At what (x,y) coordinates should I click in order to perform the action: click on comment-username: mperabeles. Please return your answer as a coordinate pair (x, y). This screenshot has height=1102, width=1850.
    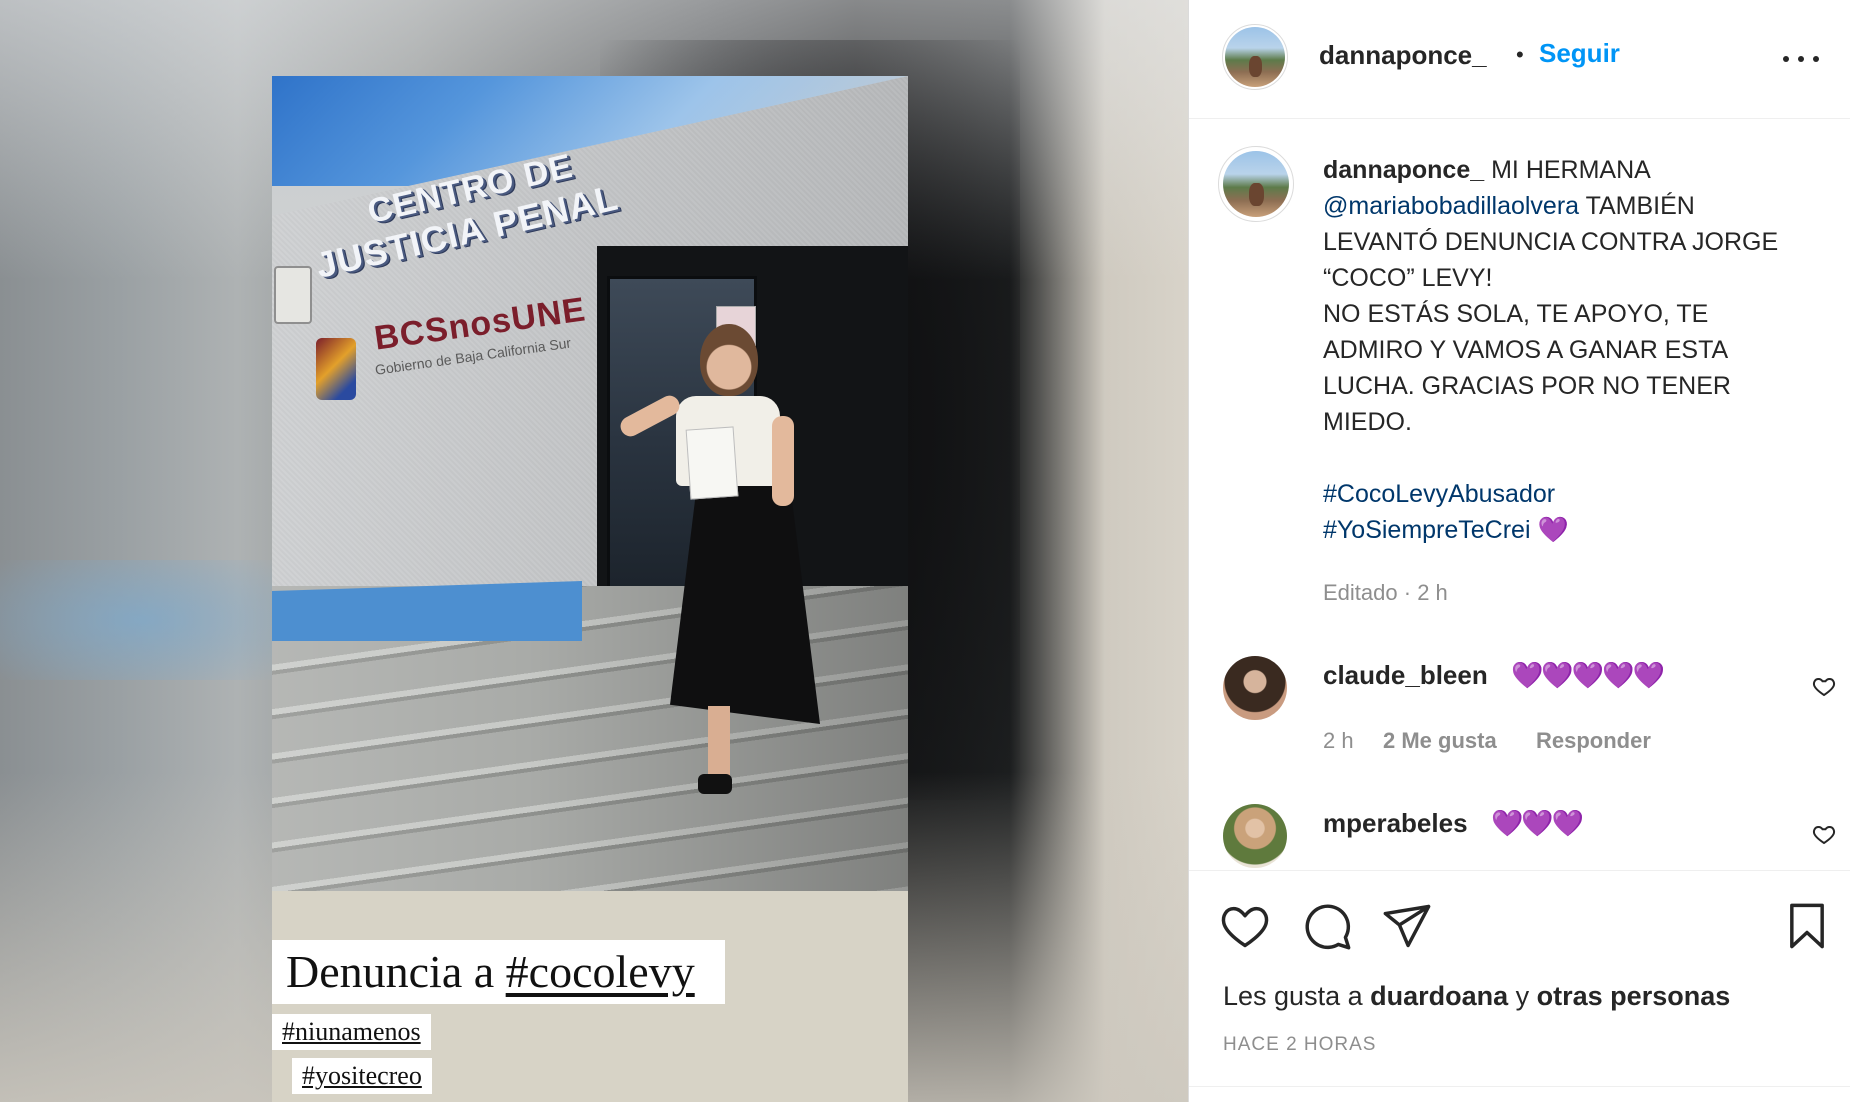
    Looking at the image, I should click on (1395, 823).